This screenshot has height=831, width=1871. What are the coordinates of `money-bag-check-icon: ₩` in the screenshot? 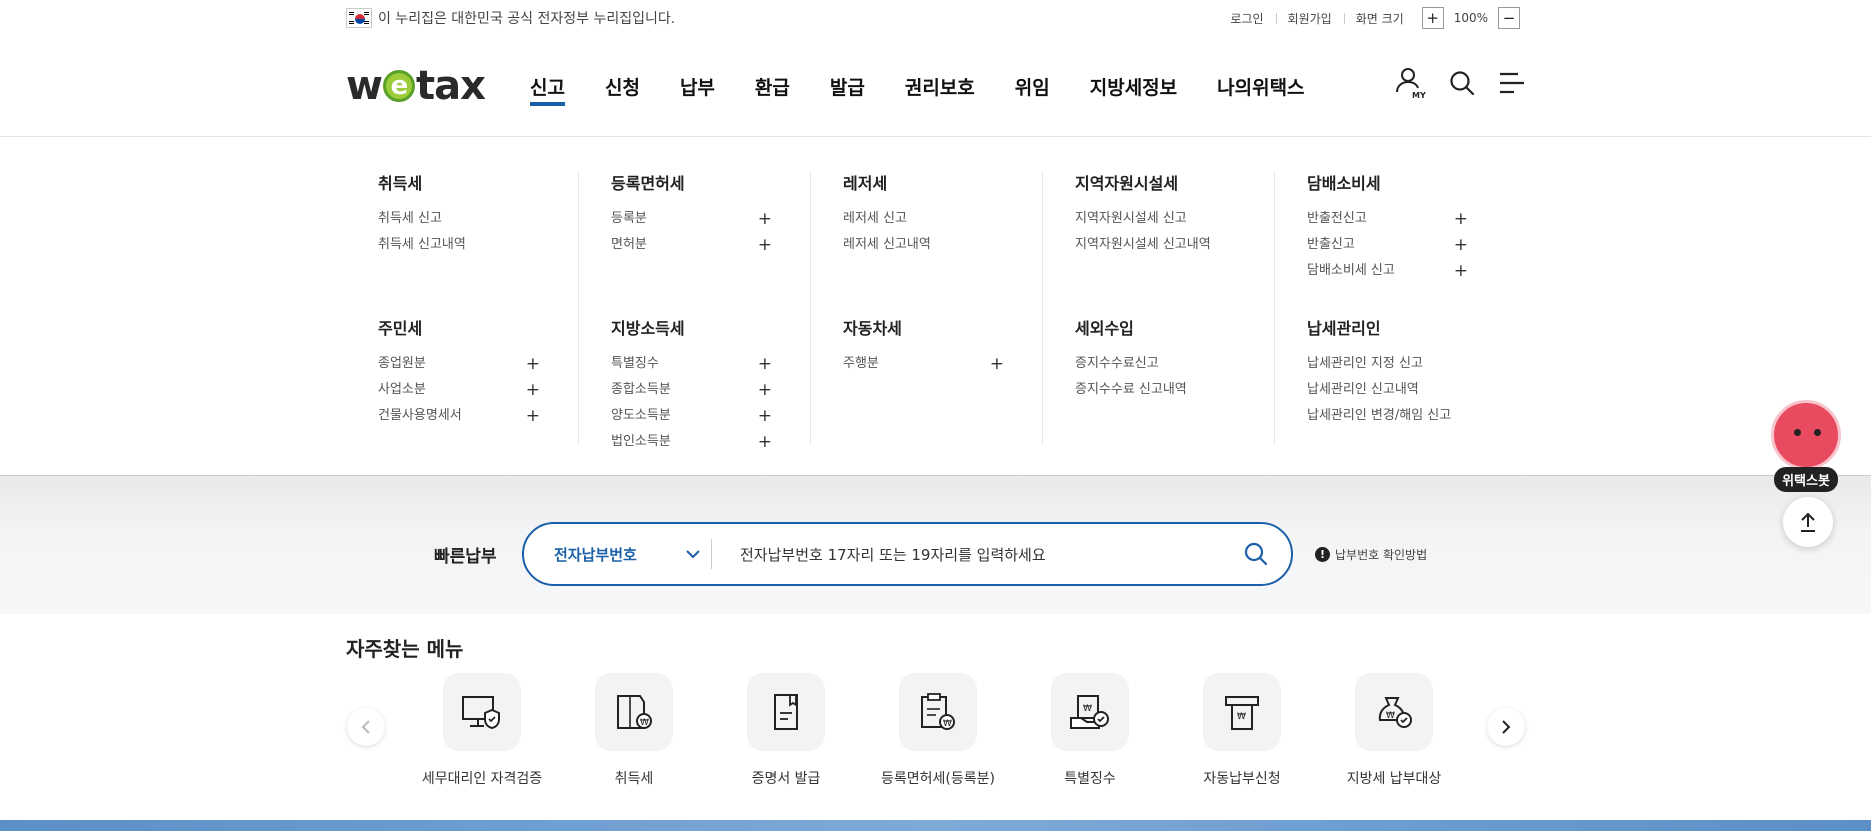 It's located at (1394, 712).